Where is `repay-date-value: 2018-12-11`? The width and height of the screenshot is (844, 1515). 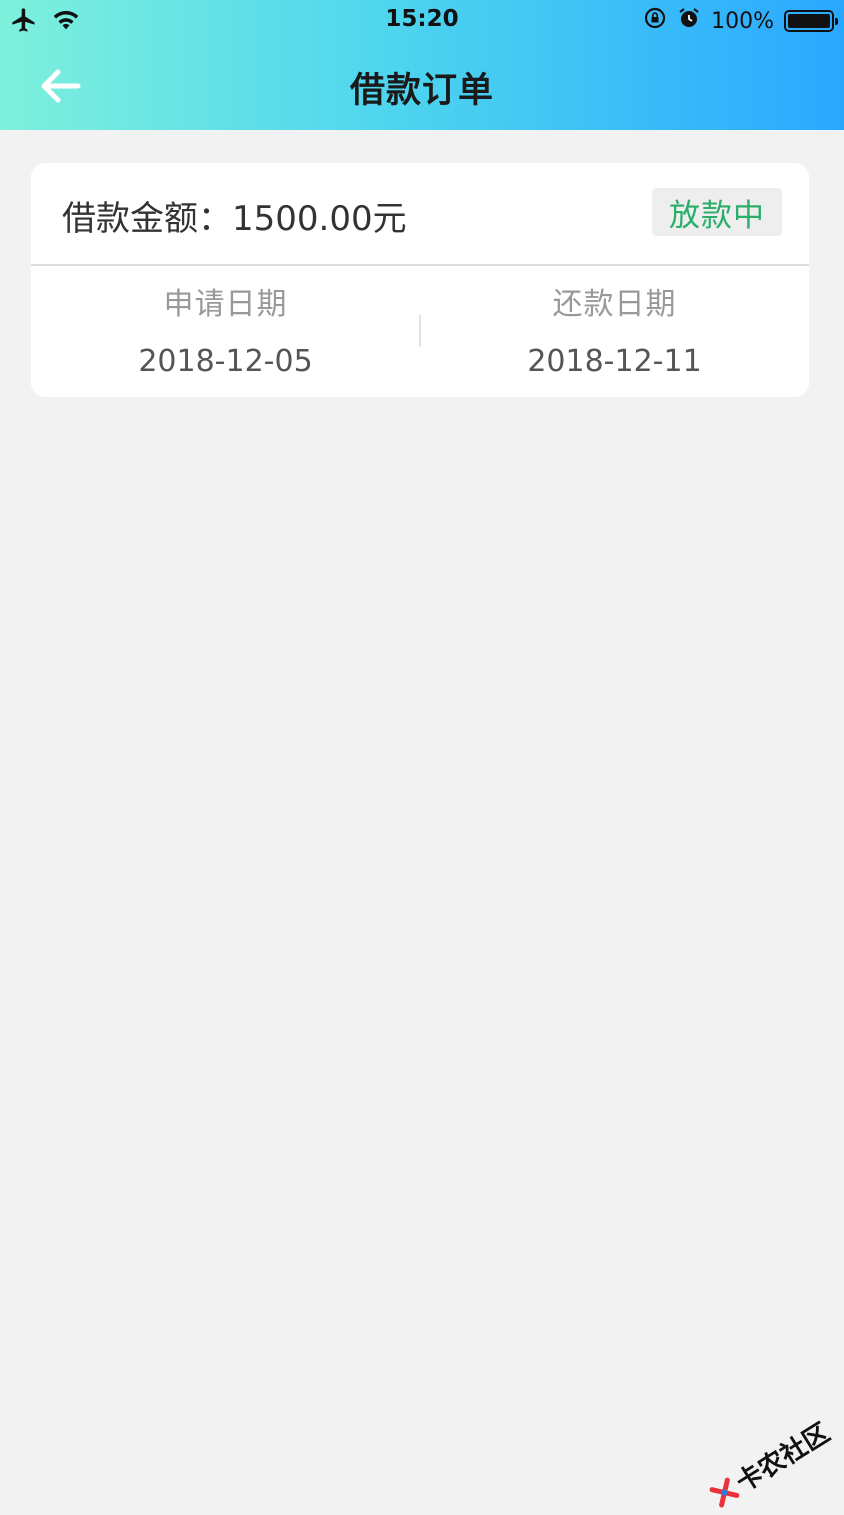 repay-date-value: 2018-12-11 is located at coordinates (614, 362).